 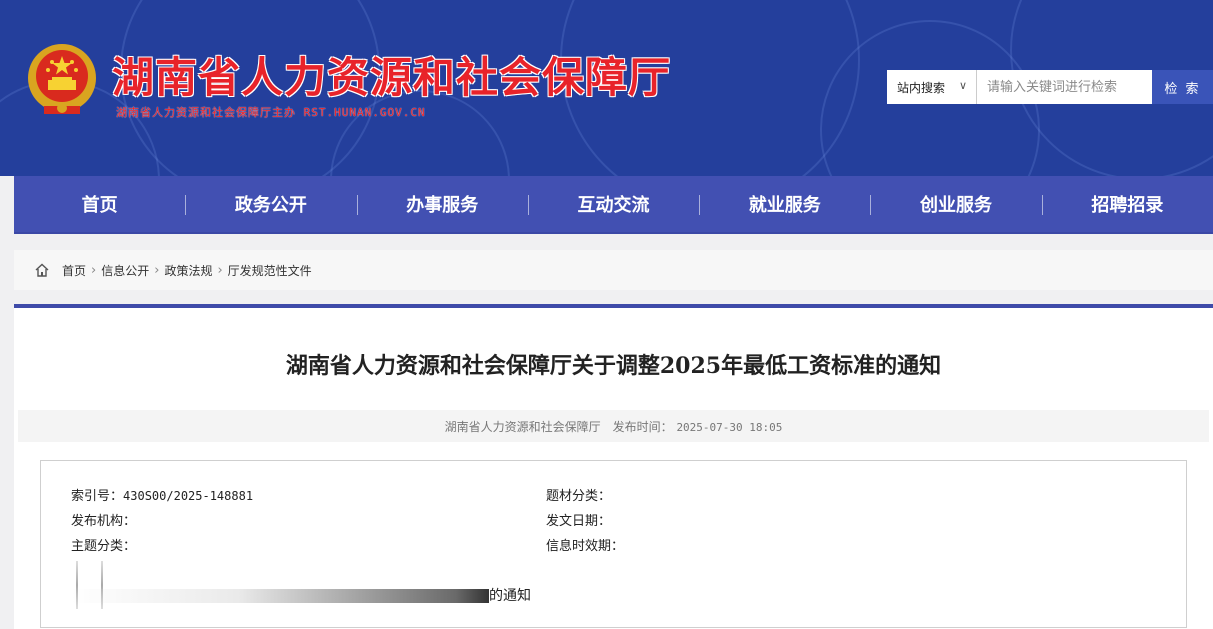 I want to click on chevron-down-icon: ∨, so click(x=962, y=85).